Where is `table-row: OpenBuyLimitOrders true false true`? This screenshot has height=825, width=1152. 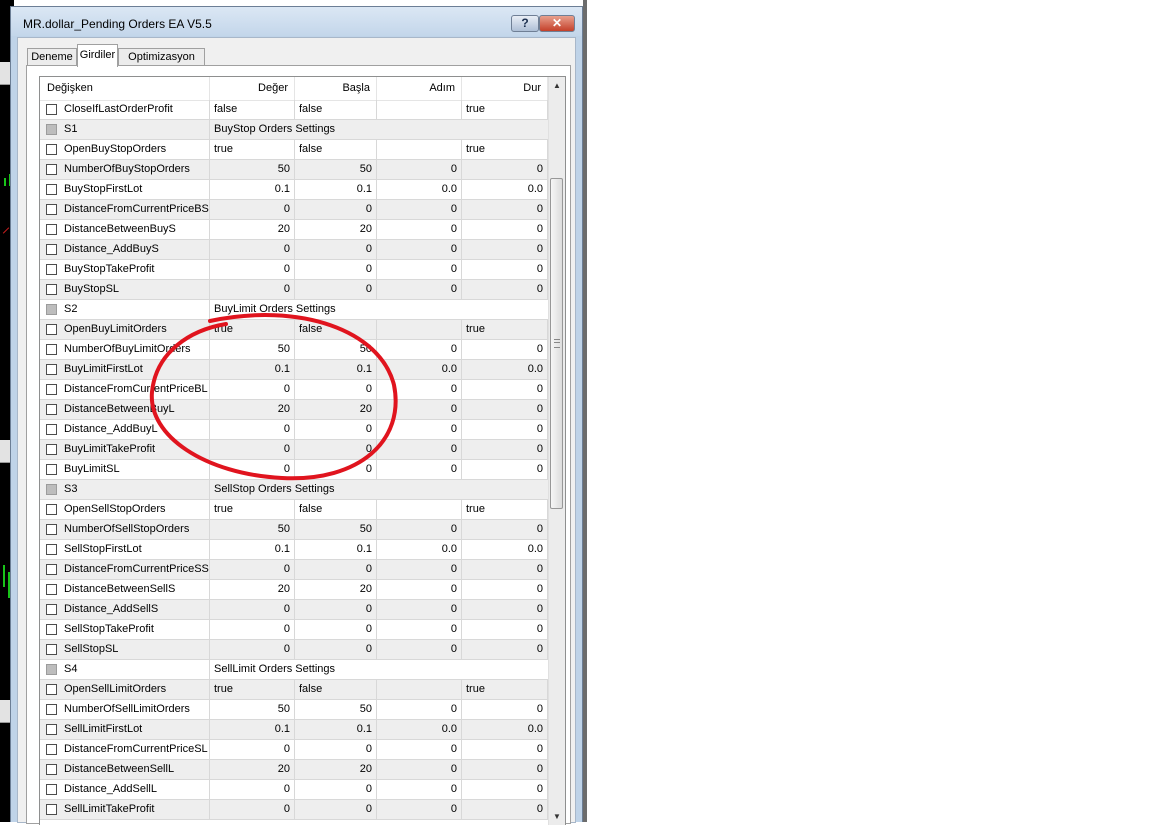
table-row: OpenBuyLimitOrders true false true is located at coordinates (294, 330).